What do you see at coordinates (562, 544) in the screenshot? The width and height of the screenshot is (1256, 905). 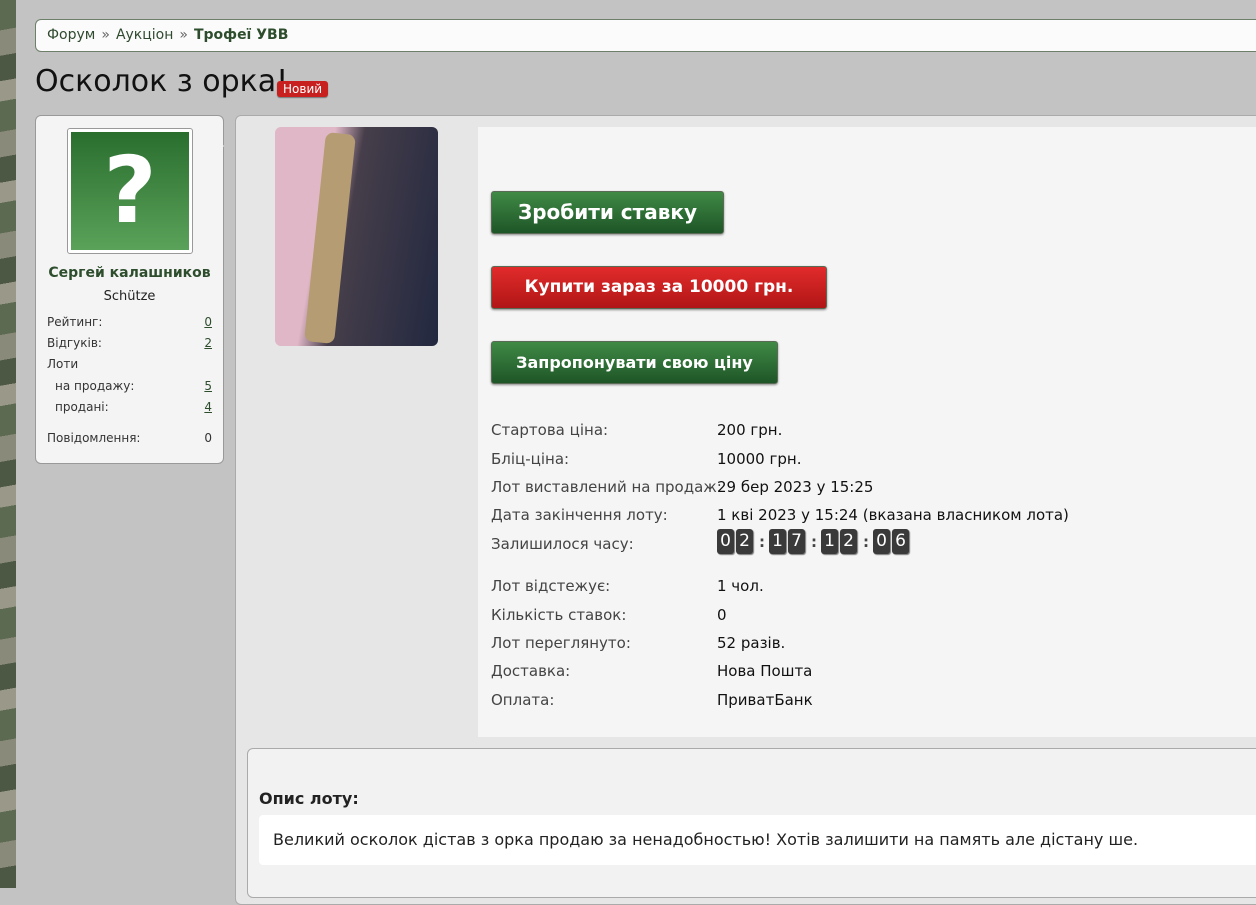 I see `detail-label: Залишилося часу:` at bounding box center [562, 544].